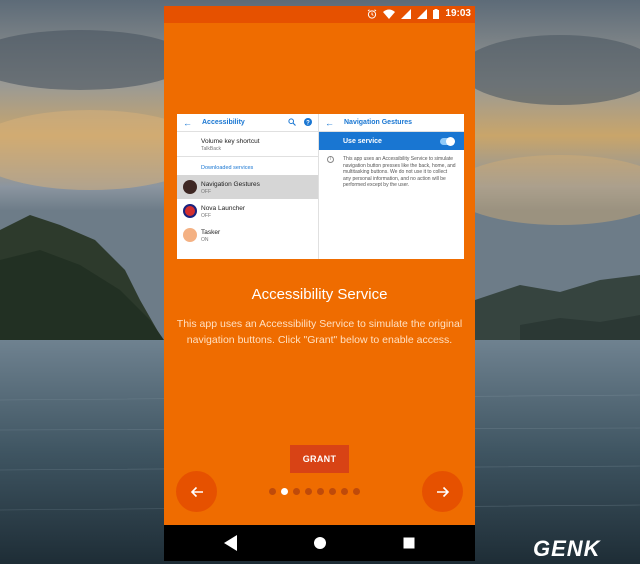  Describe the element at coordinates (319, 459) in the screenshot. I see `grant-button: GRANT` at that location.